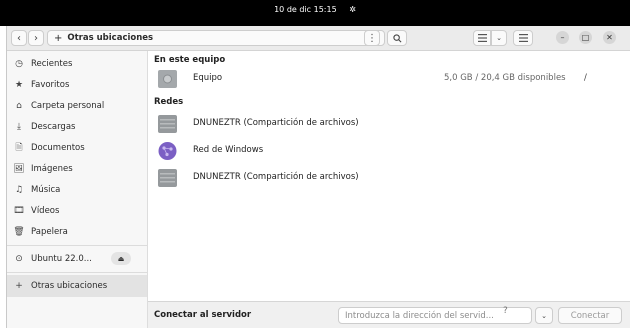 The width and height of the screenshot is (630, 328). What do you see at coordinates (77, 85) in the screenshot?
I see `sidebar-item-favoritos: ★ Favoritos` at bounding box center [77, 85].